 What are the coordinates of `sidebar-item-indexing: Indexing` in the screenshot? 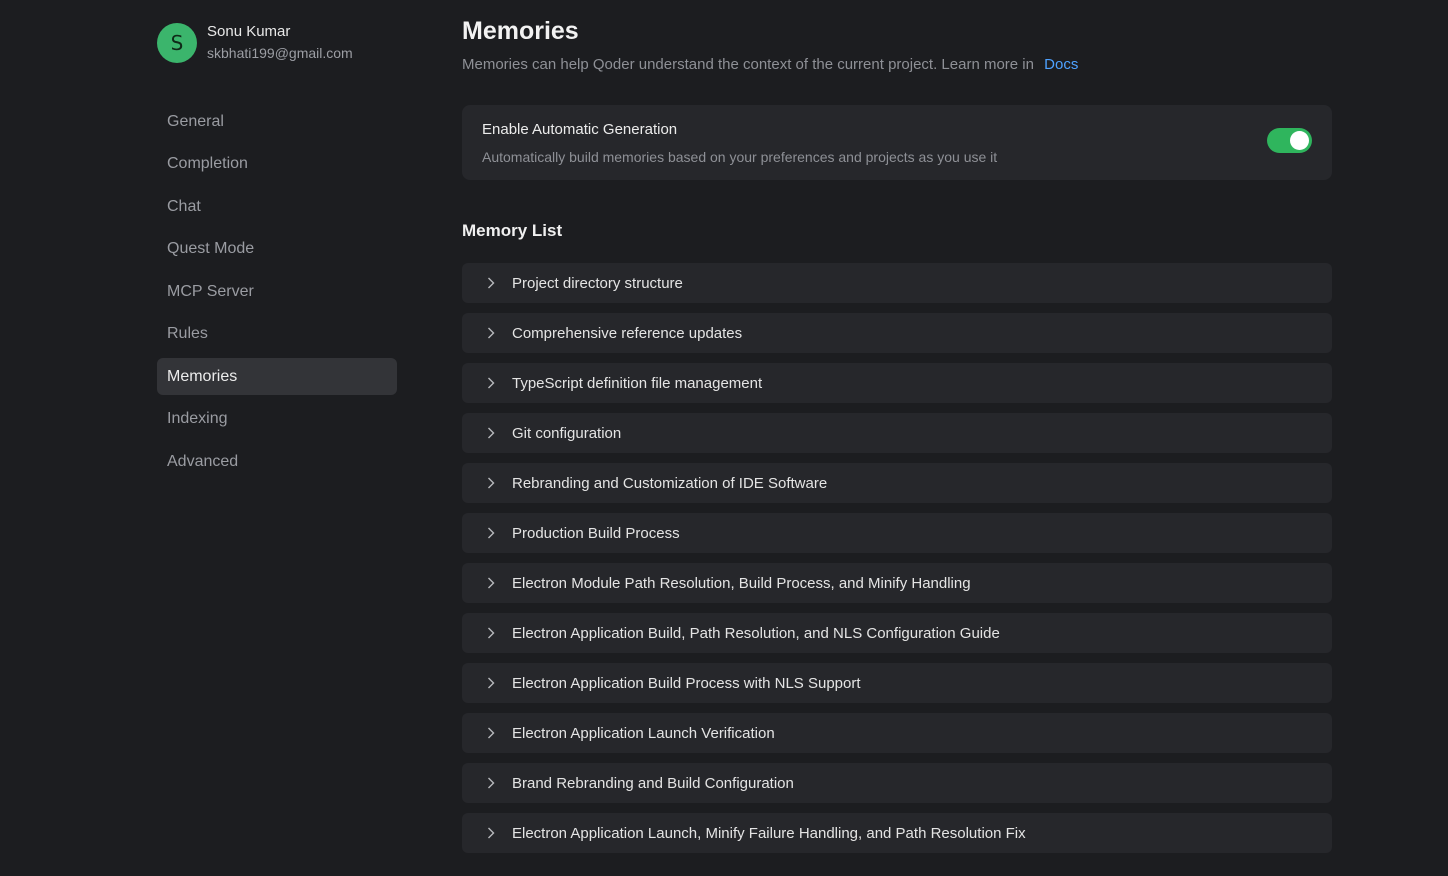 It's located at (277, 419).